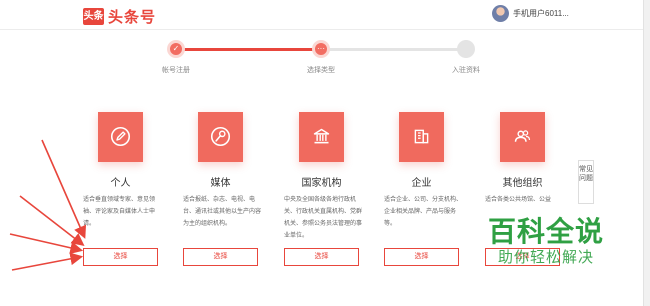  What do you see at coordinates (522, 183) in the screenshot?
I see `card-title: 其他组织` at bounding box center [522, 183].